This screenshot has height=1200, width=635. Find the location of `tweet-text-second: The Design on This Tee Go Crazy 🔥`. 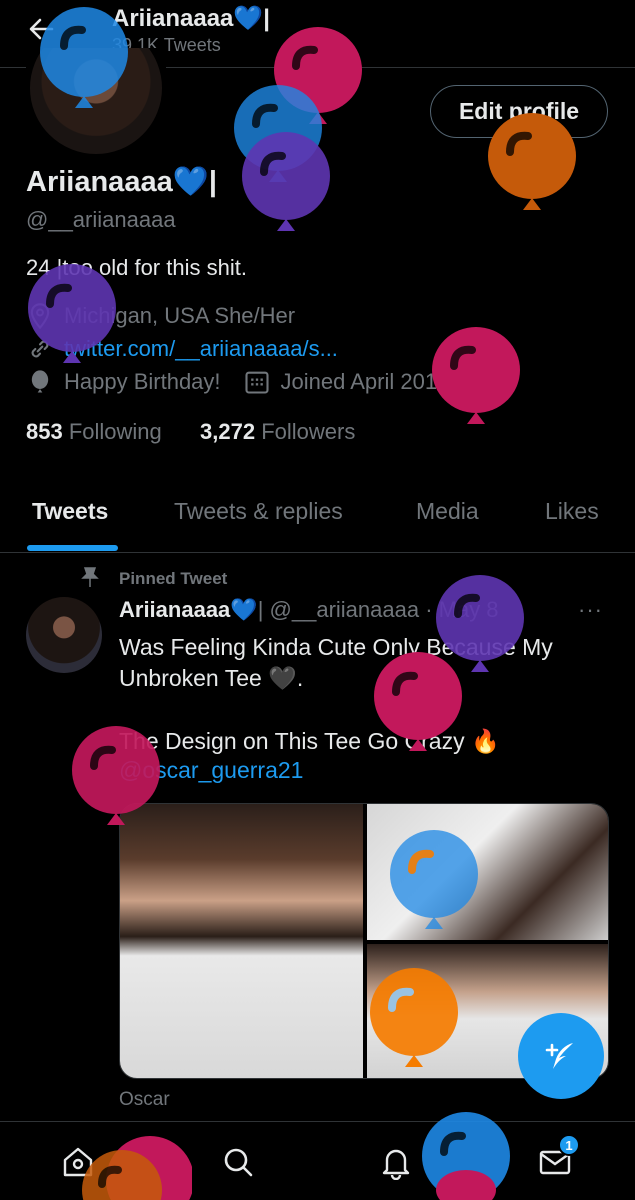

tweet-text-second: The Design on This Tee Go Crazy 🔥 is located at coordinates (354, 741).